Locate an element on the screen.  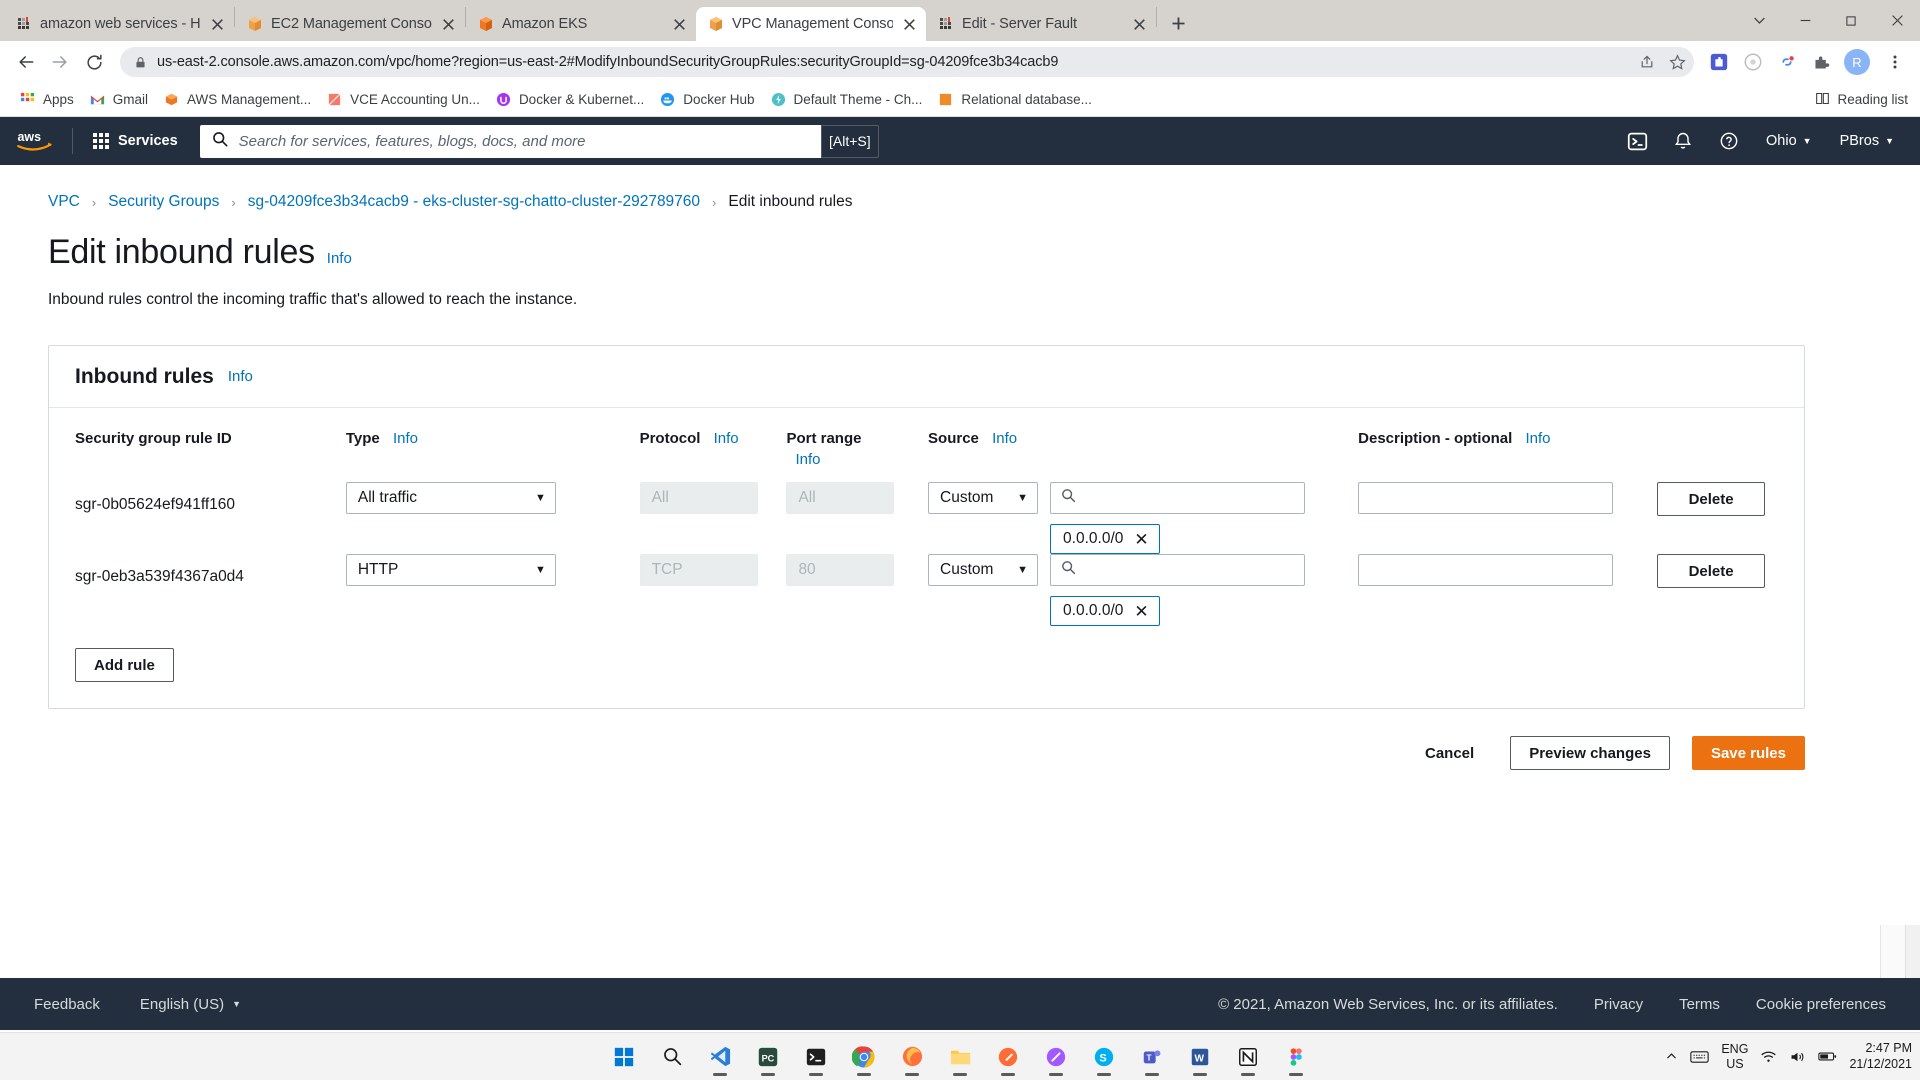
browser-tab-1: EC2 Management Console is located at coordinates (350, 24).